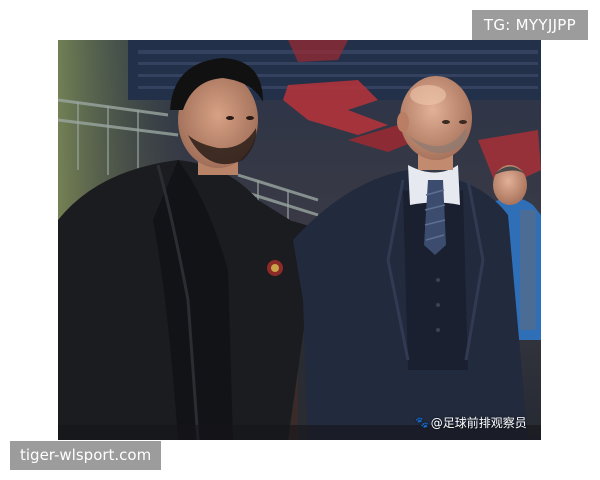  What do you see at coordinates (86, 455) in the screenshot?
I see `site-url-badge: tiger-wlsport.com` at bounding box center [86, 455].